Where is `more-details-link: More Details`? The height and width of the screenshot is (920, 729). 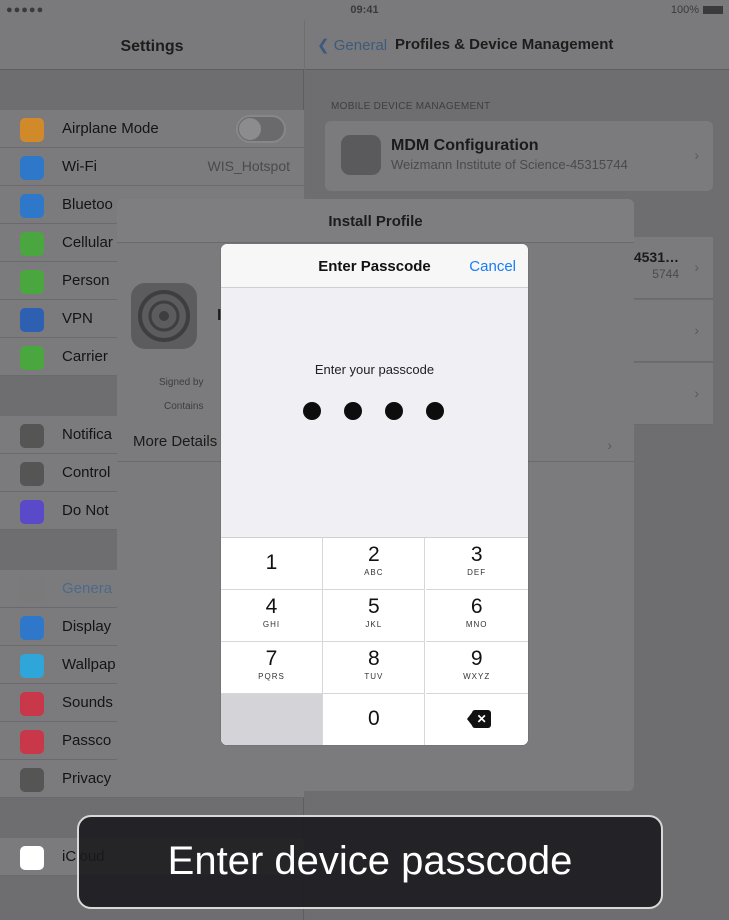
more-details-link: More Details is located at coordinates (175, 441).